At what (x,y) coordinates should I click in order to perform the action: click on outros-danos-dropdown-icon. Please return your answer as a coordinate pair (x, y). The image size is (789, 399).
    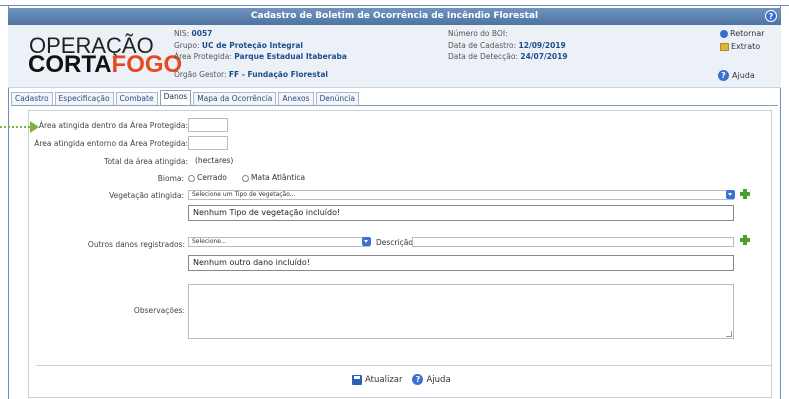
    Looking at the image, I should click on (366, 241).